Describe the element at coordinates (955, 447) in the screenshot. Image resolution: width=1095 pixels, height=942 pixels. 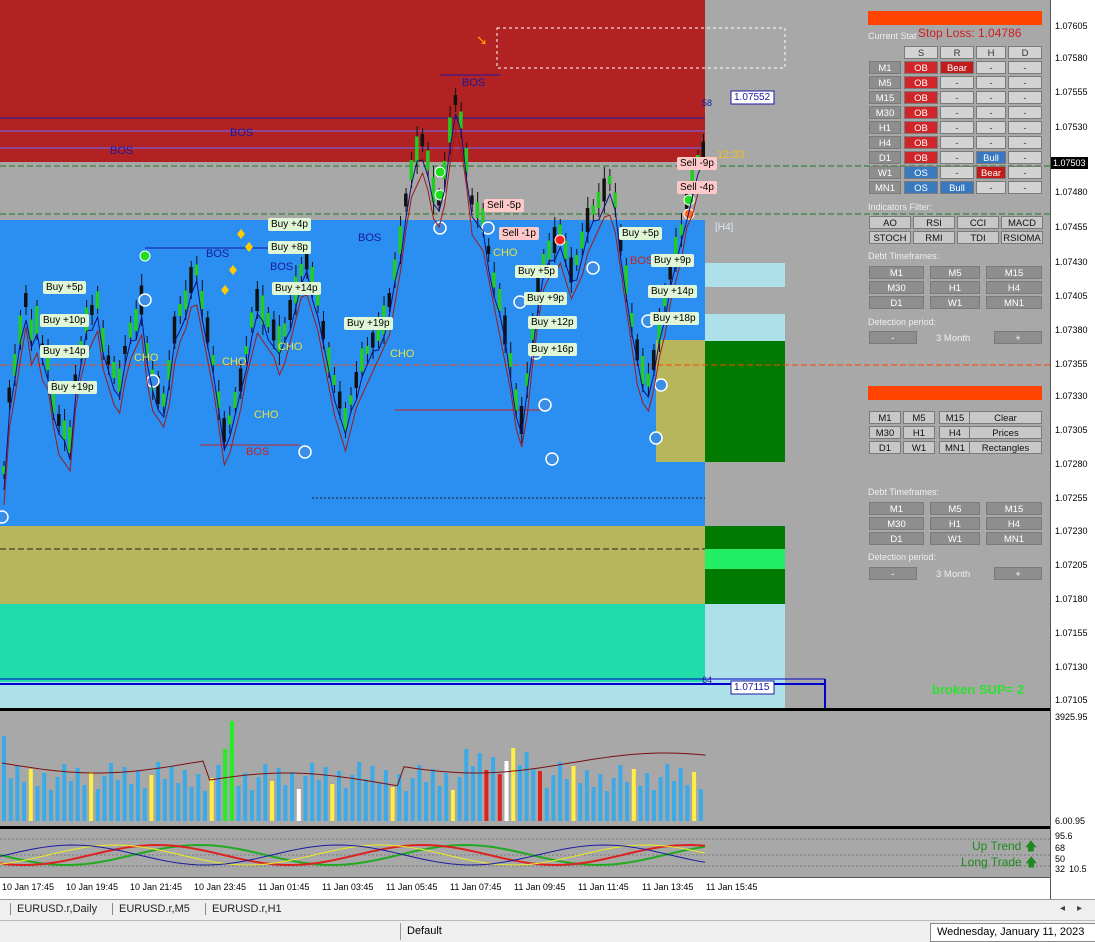
I see `tf-button-mn1: MN1` at that location.